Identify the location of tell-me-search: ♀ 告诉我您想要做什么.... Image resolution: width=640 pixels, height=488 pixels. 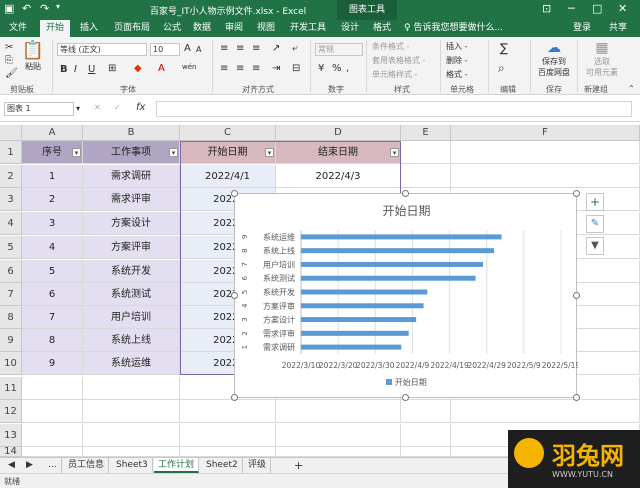
(454, 28).